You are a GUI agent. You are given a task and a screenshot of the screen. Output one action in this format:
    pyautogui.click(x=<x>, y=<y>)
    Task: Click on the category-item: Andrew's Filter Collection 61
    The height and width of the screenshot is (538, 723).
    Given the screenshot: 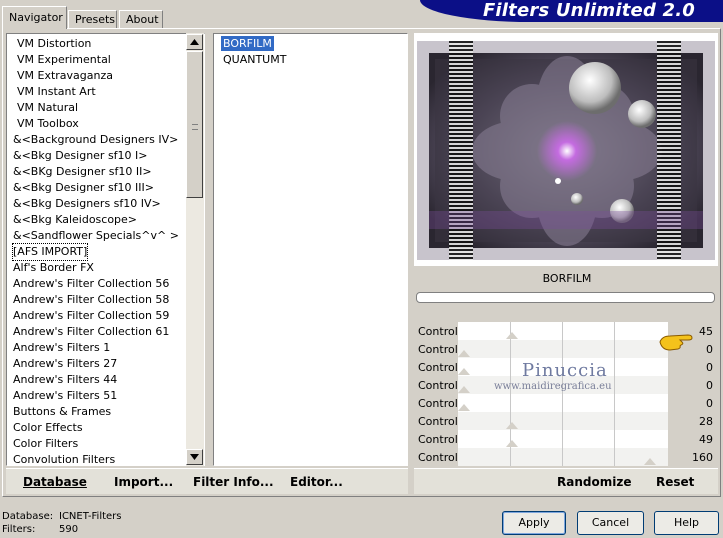 What is the action you would take?
    pyautogui.click(x=91, y=332)
    